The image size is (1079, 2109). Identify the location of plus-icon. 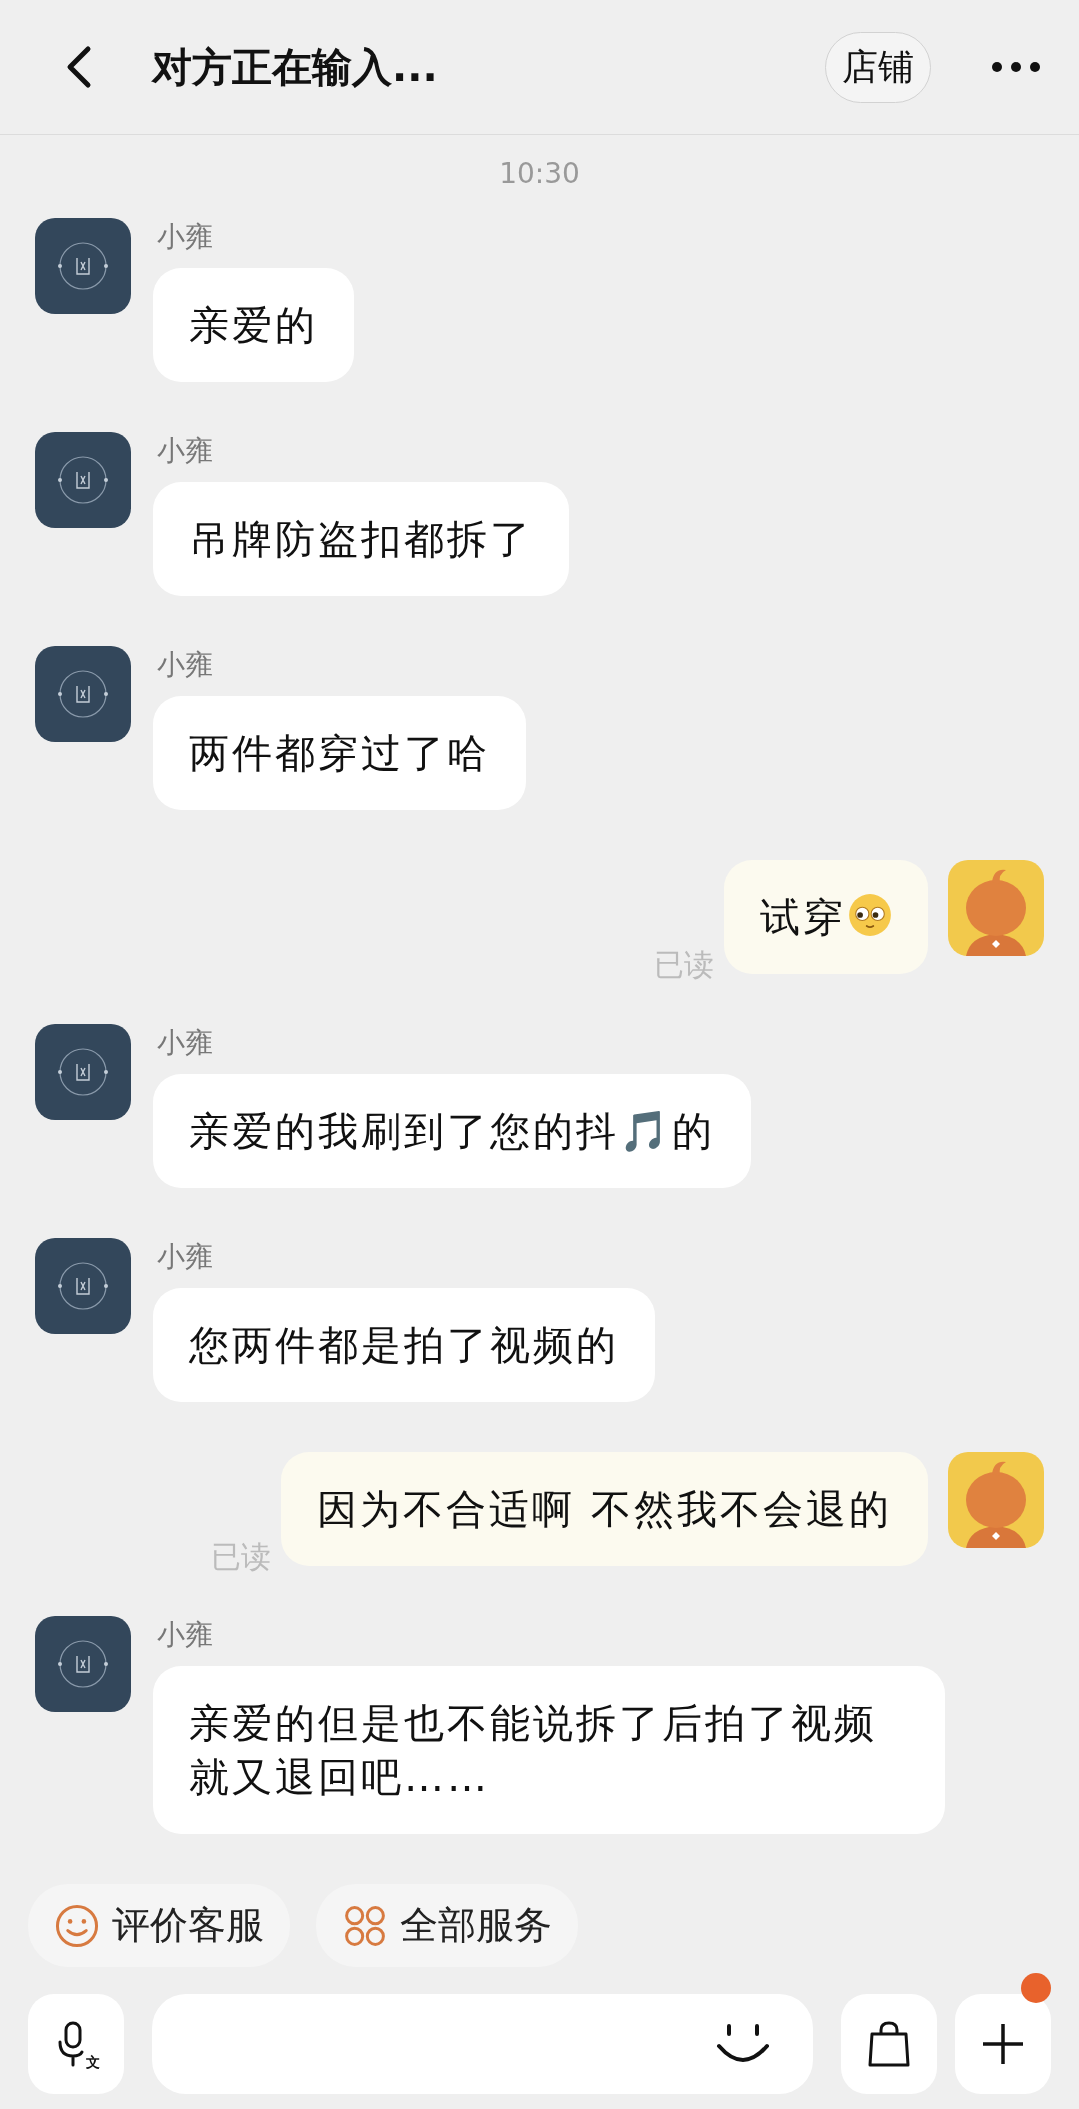
(1003, 2044).